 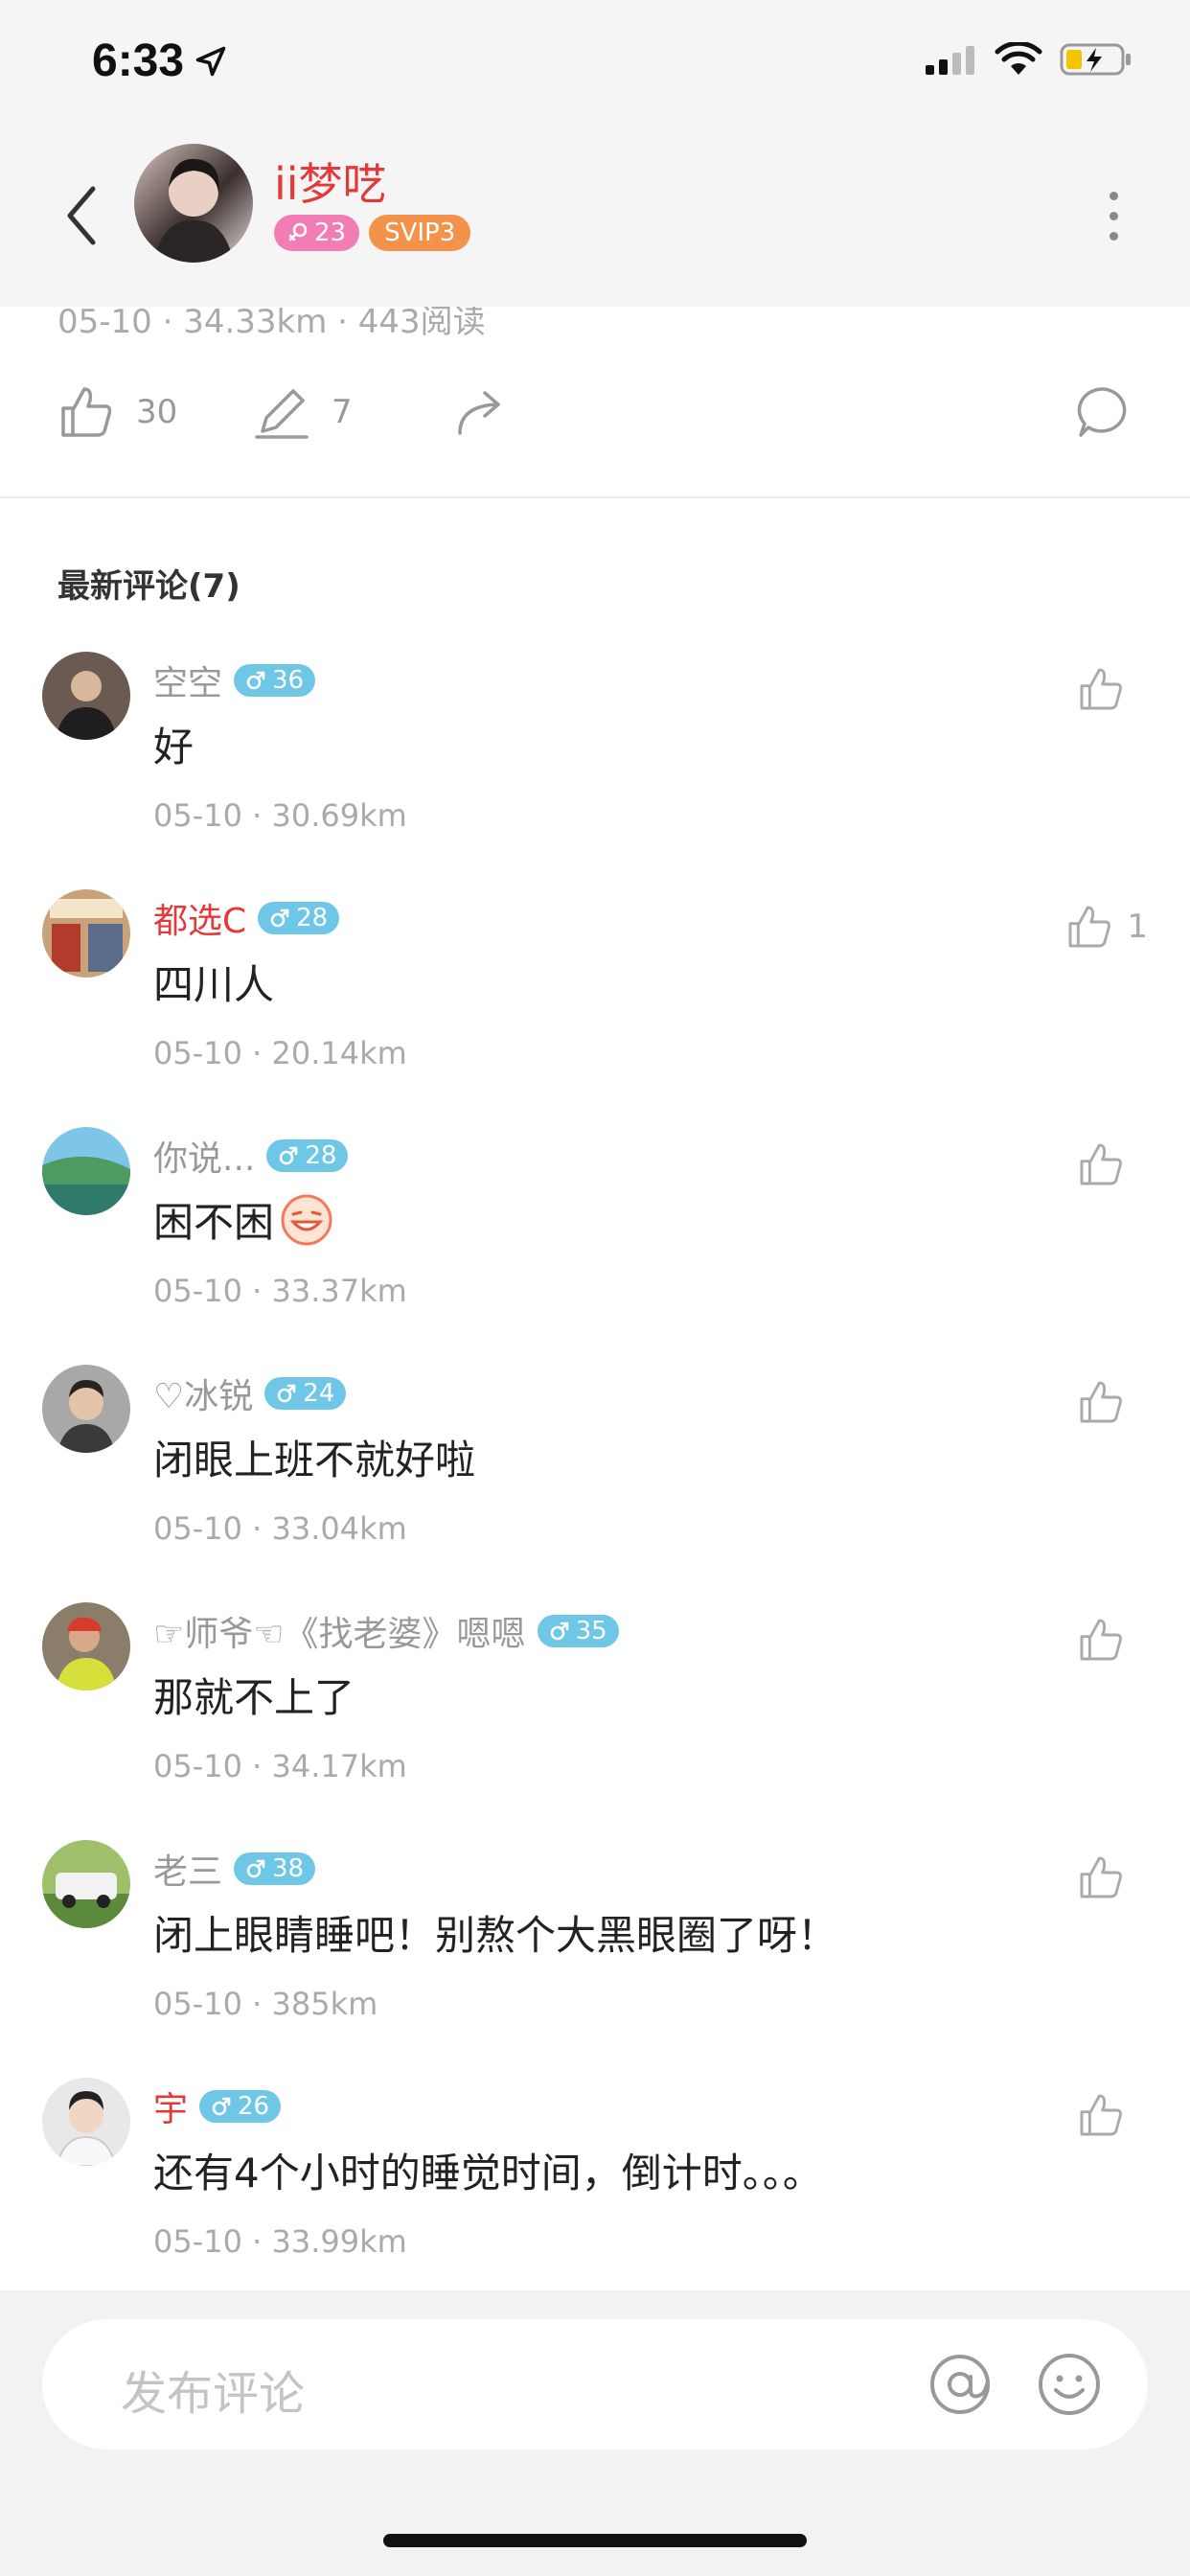 I want to click on share-post-button, so click(x=481, y=412).